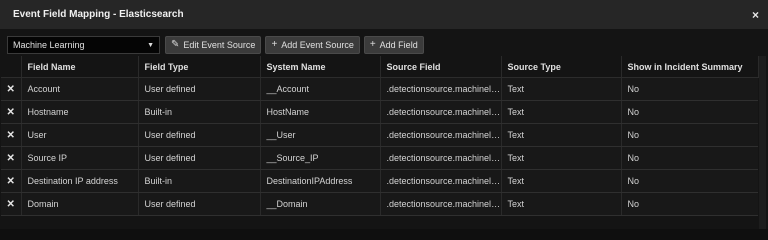  I want to click on cell-system-name: __User, so click(320, 135).